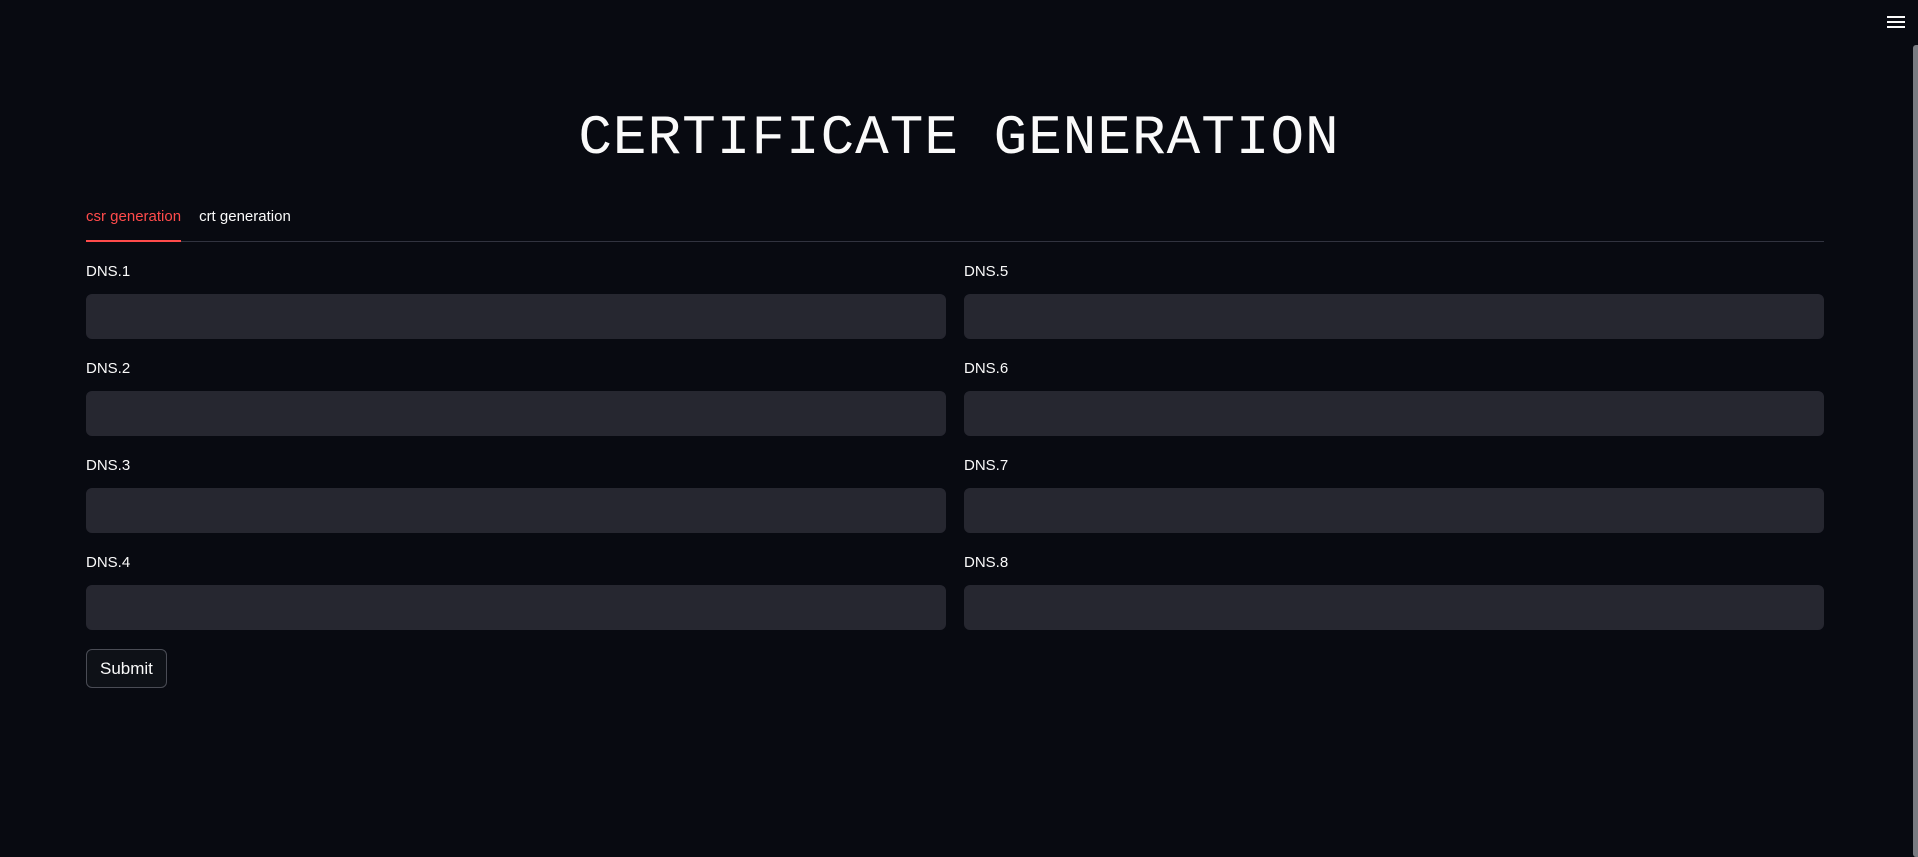 The width and height of the screenshot is (1918, 857). I want to click on field-label: DNS.3, so click(108, 465).